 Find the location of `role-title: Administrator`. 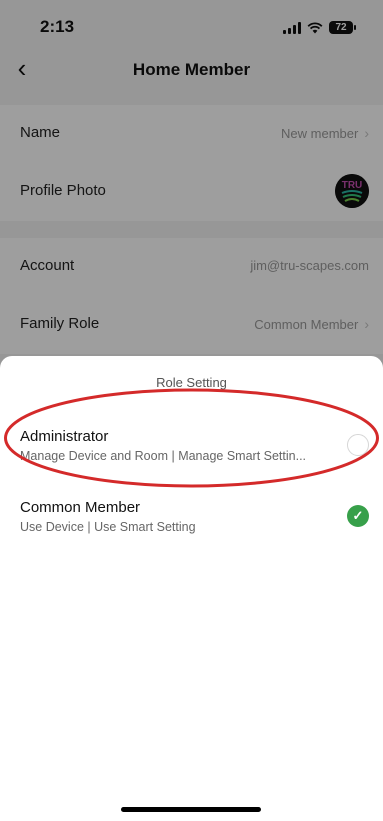

role-title: Administrator is located at coordinates (64, 436).